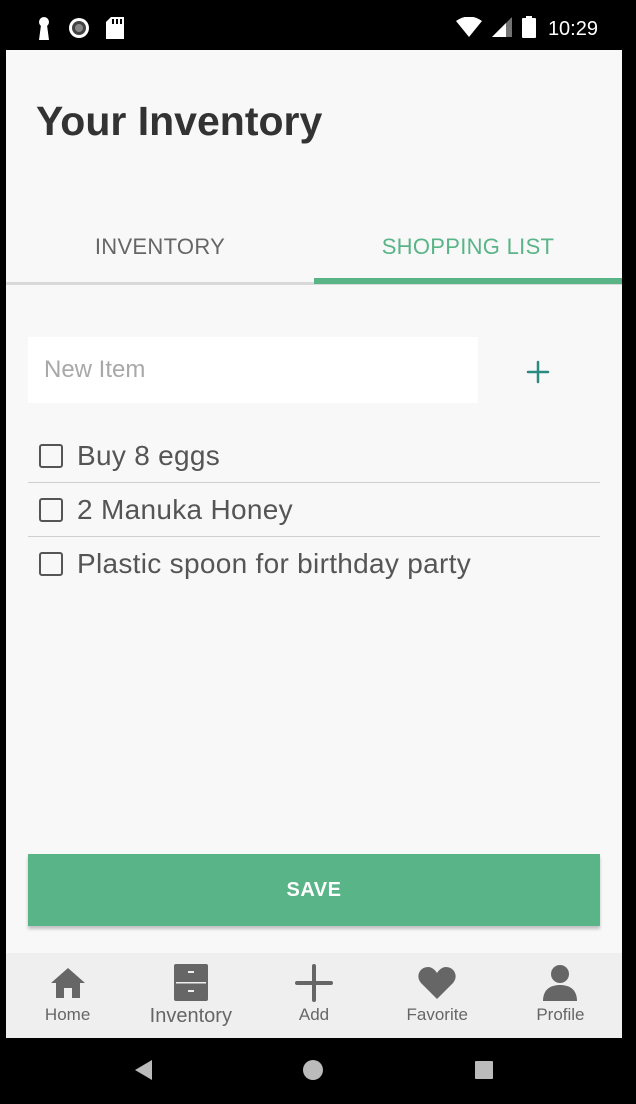 The width and height of the screenshot is (636, 1104). What do you see at coordinates (190, 983) in the screenshot?
I see `cabinet-icon` at bounding box center [190, 983].